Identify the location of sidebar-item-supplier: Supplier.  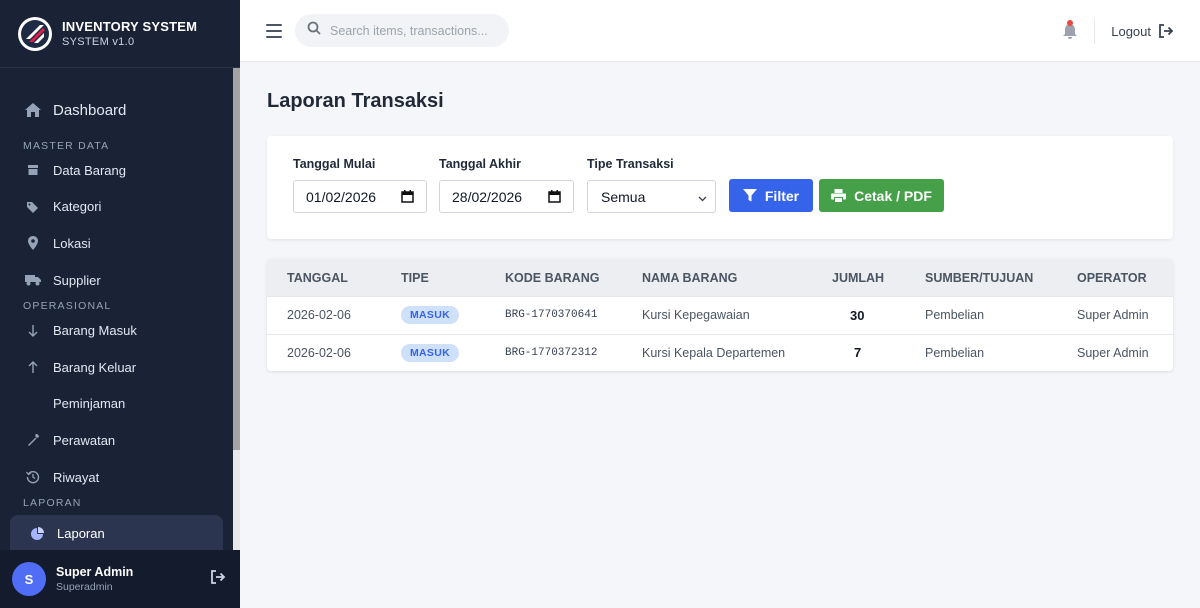
(116, 280).